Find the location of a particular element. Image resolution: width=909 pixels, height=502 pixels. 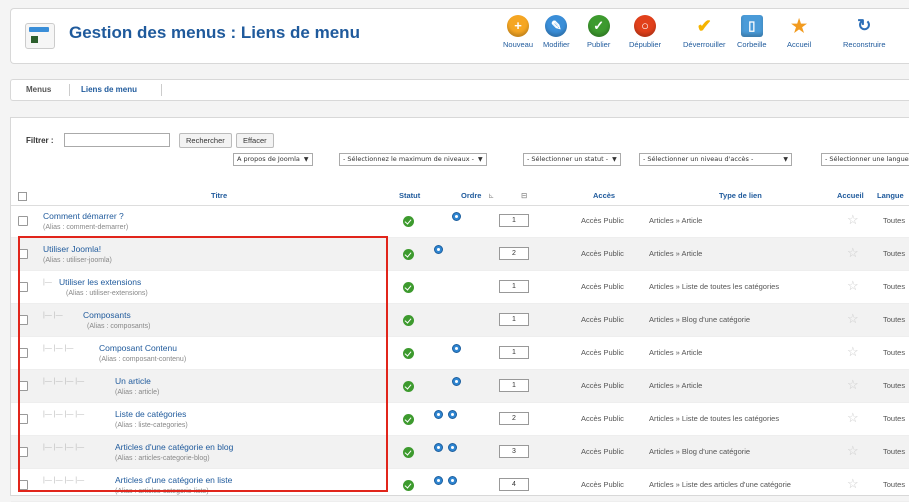

unpublish-button: ○ Dépublier is located at coordinates (645, 32).